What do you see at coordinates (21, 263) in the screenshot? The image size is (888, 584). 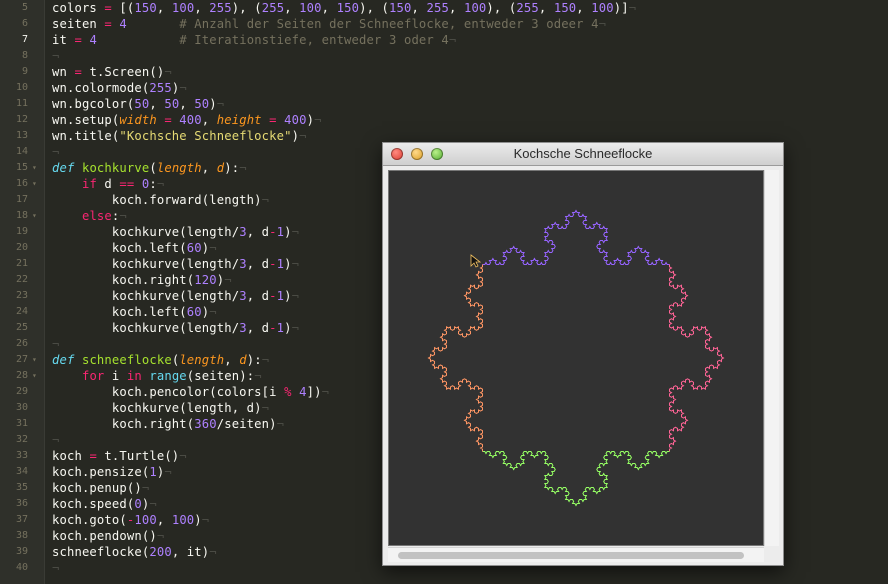 I see `line-number: 21` at bounding box center [21, 263].